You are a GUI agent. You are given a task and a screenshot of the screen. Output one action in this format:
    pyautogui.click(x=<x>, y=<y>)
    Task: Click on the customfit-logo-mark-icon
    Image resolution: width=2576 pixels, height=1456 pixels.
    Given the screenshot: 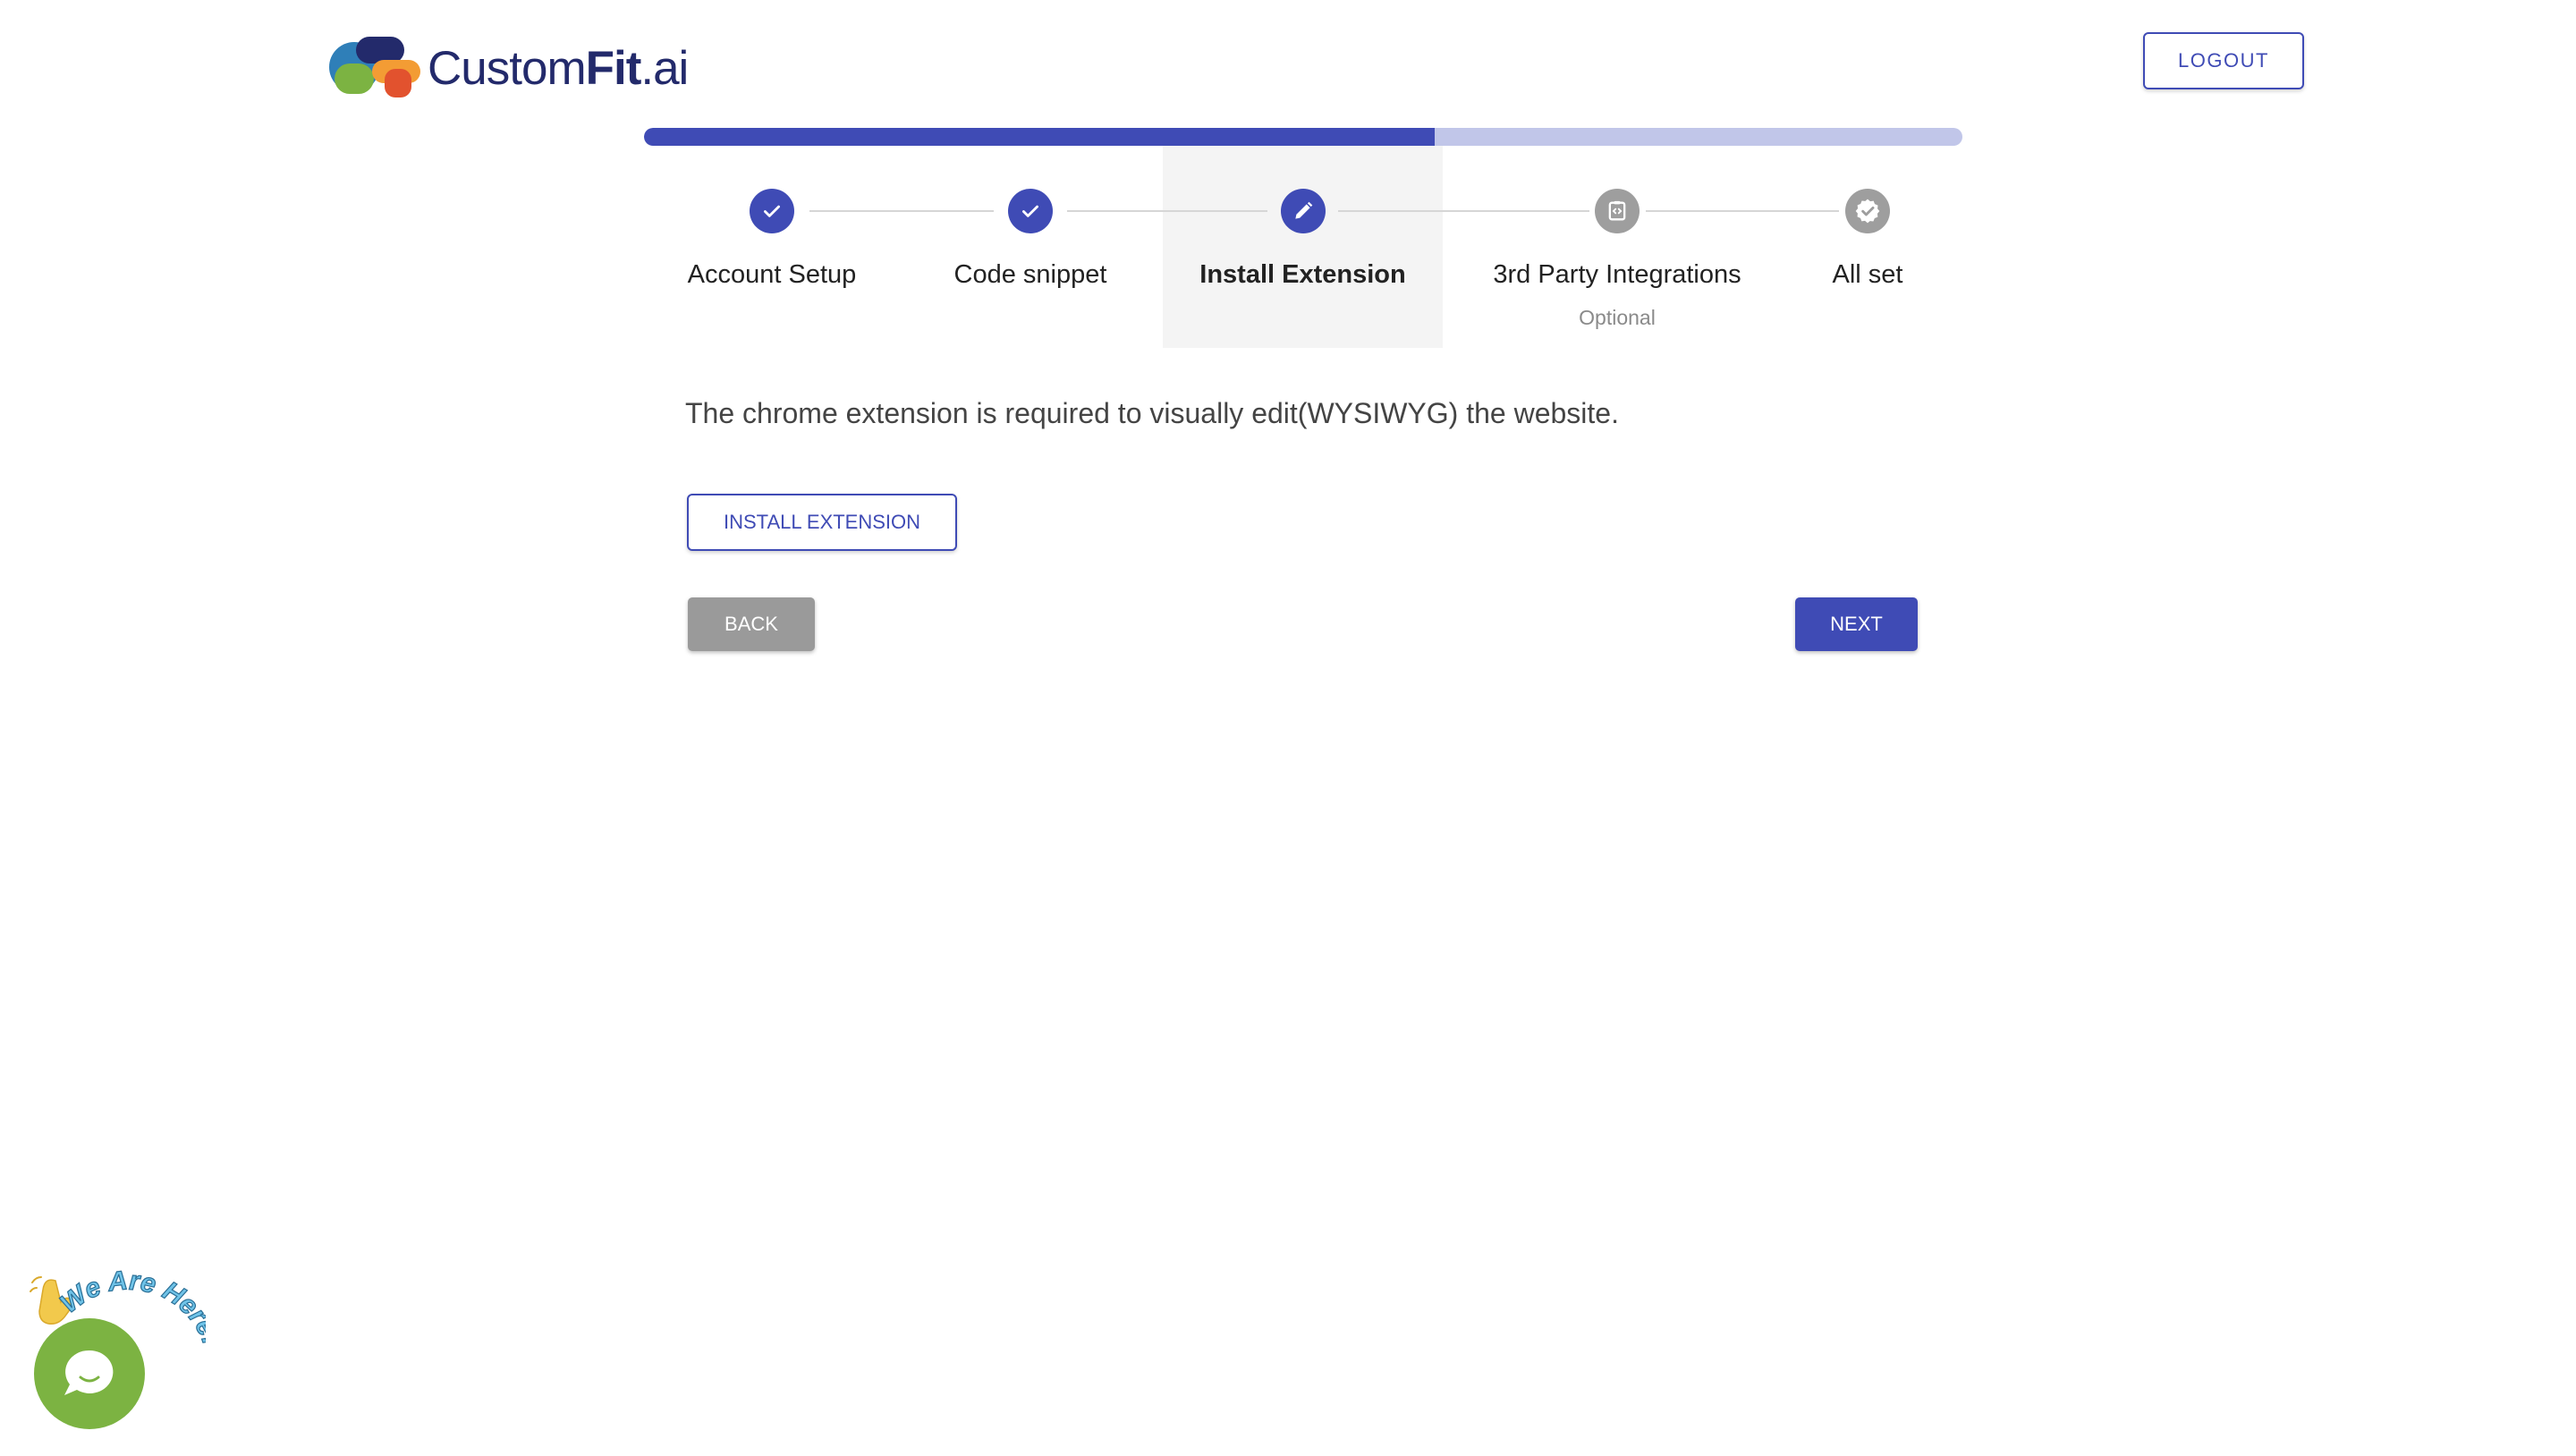 What is the action you would take?
    pyautogui.click(x=374, y=67)
    